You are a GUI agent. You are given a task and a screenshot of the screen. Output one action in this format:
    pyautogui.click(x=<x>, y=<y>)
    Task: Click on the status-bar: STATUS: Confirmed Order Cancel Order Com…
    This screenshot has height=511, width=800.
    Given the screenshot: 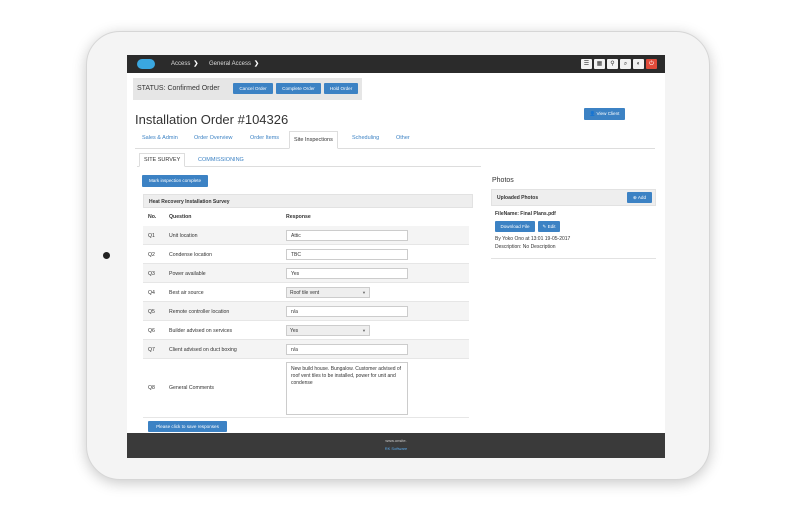 What is the action you would take?
    pyautogui.click(x=247, y=89)
    